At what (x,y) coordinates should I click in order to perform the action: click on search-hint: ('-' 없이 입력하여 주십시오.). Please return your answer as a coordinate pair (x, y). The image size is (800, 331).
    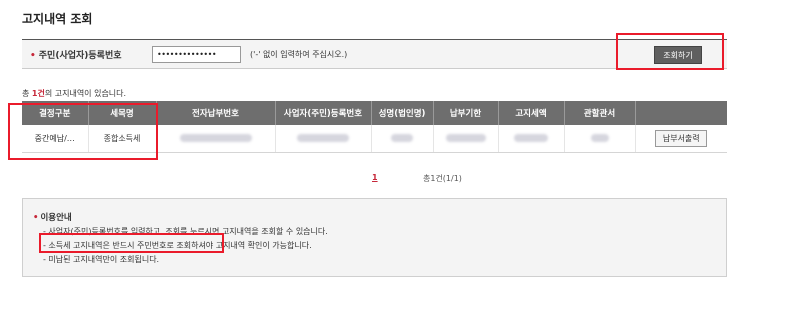
    Looking at the image, I should click on (299, 54).